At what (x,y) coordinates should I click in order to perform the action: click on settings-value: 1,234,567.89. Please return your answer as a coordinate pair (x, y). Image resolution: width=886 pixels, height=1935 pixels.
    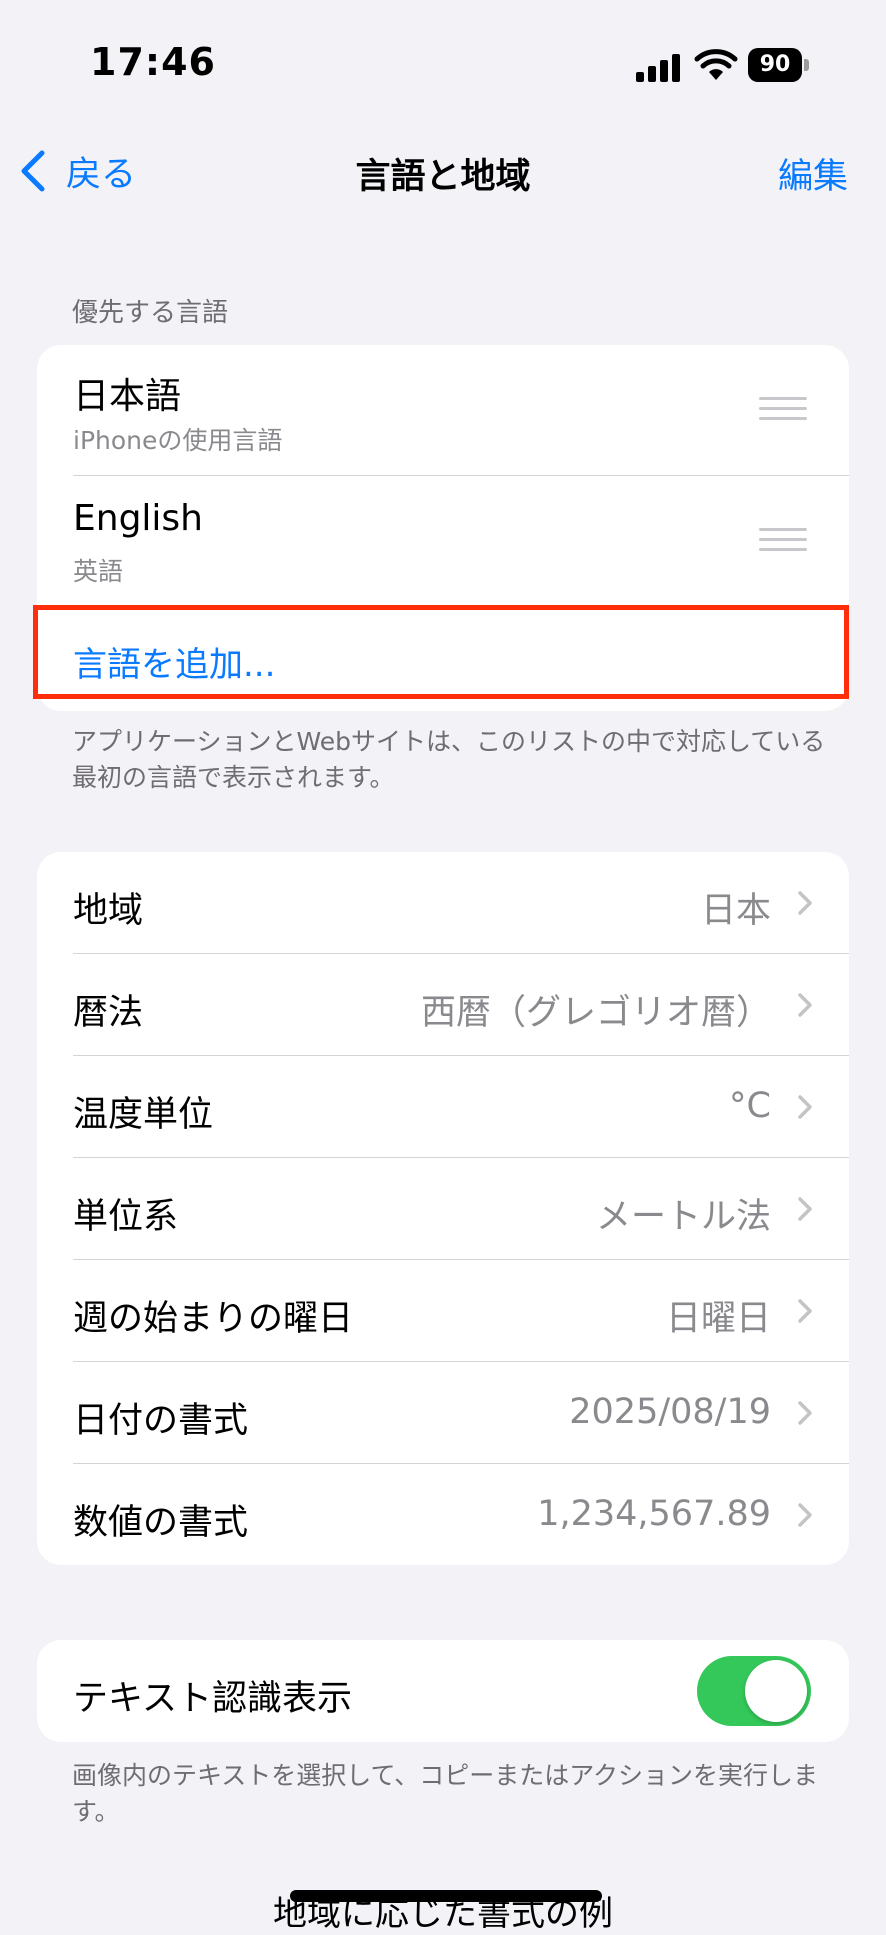
    Looking at the image, I should click on (654, 1514).